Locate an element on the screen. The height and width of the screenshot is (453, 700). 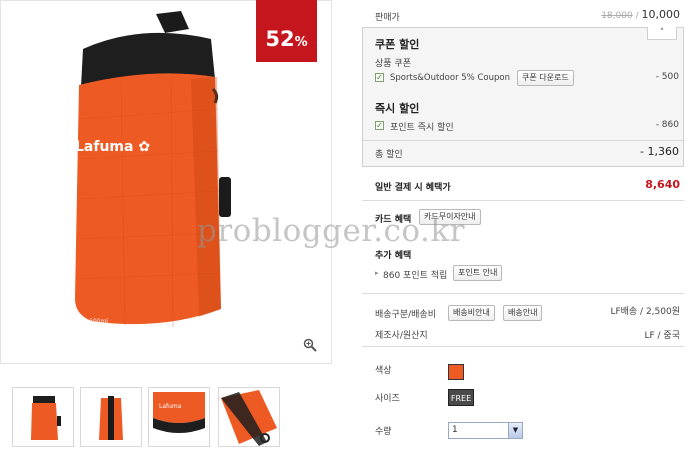
total-discount-amount: - 1,360 is located at coordinates (659, 151).